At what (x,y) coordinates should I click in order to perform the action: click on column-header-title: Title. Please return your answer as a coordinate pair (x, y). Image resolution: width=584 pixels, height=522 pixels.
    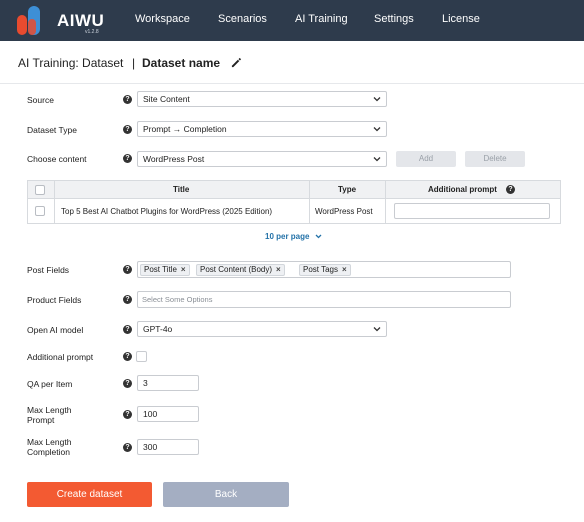
    Looking at the image, I should click on (181, 189).